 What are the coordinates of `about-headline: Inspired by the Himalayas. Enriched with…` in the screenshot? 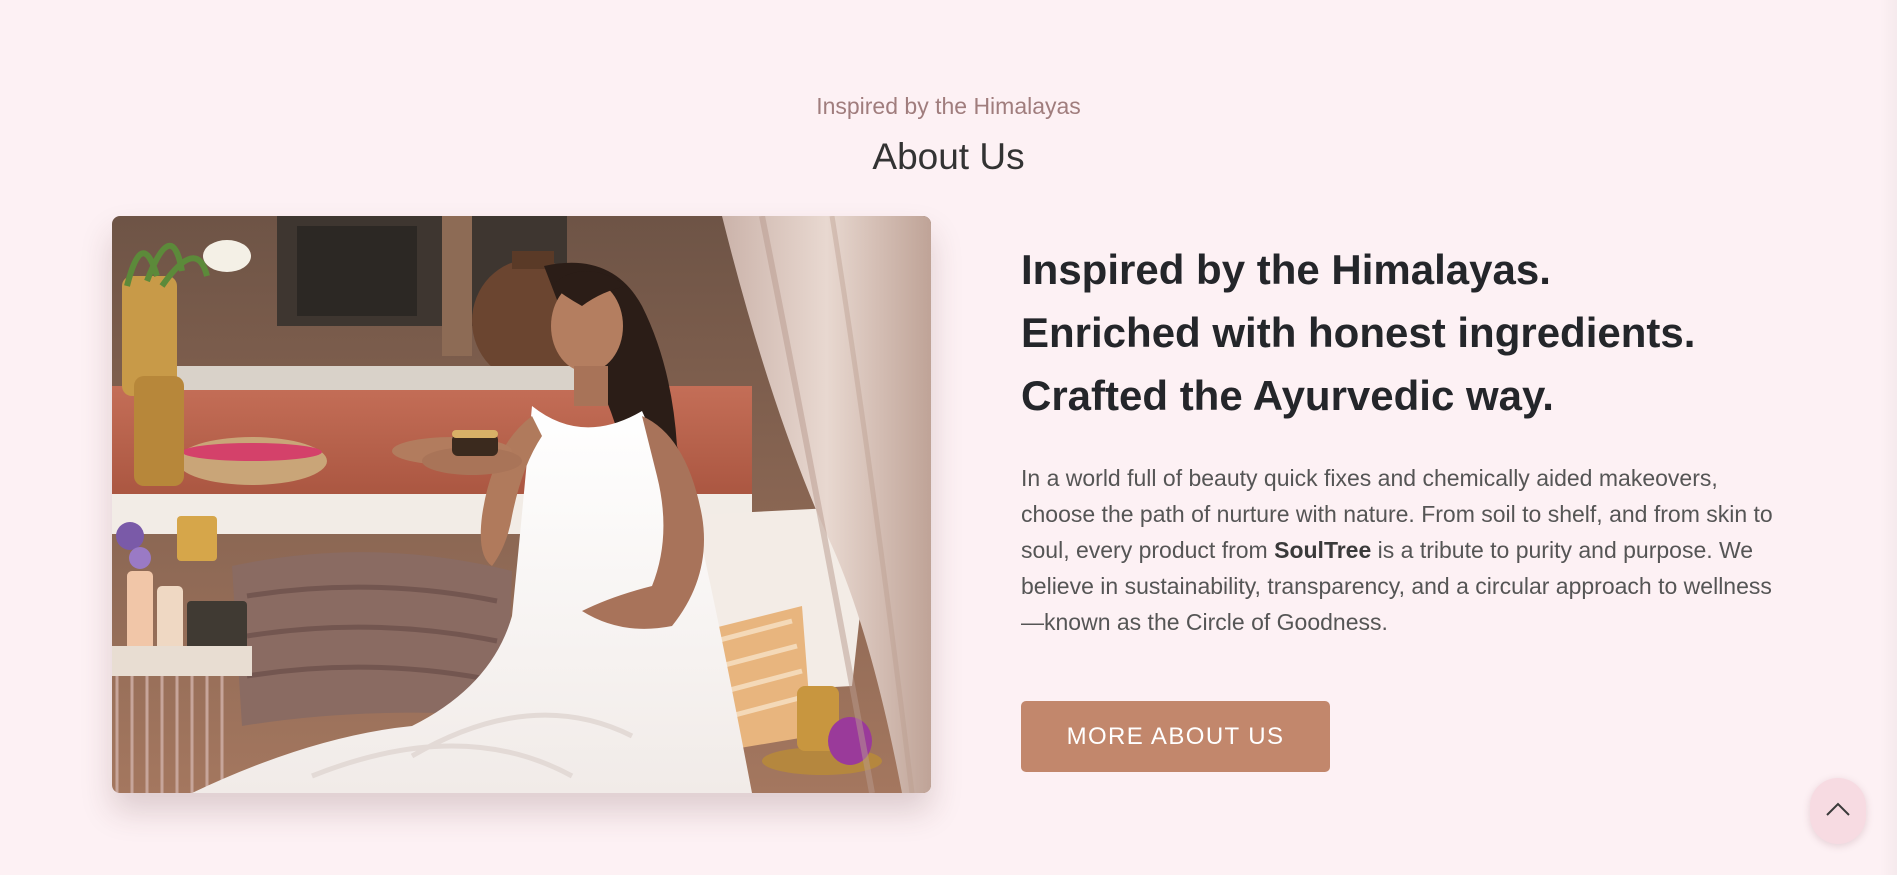 It's located at (1401, 332).